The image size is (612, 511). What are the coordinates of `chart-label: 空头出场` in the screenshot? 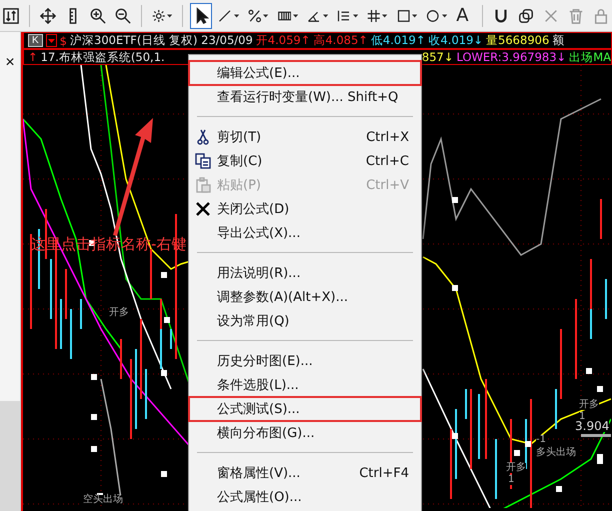 It's located at (103, 500).